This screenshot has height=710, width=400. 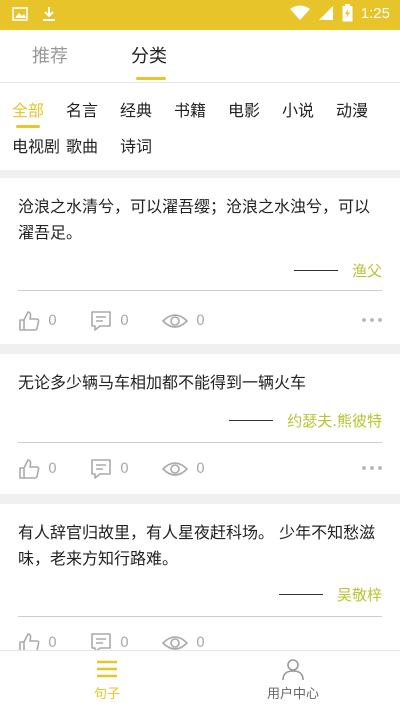 I want to click on category-bar: 全部 名言 经典 书籍 电影 小说 动漫 电视剧 歌曲 诗词, so click(x=200, y=126).